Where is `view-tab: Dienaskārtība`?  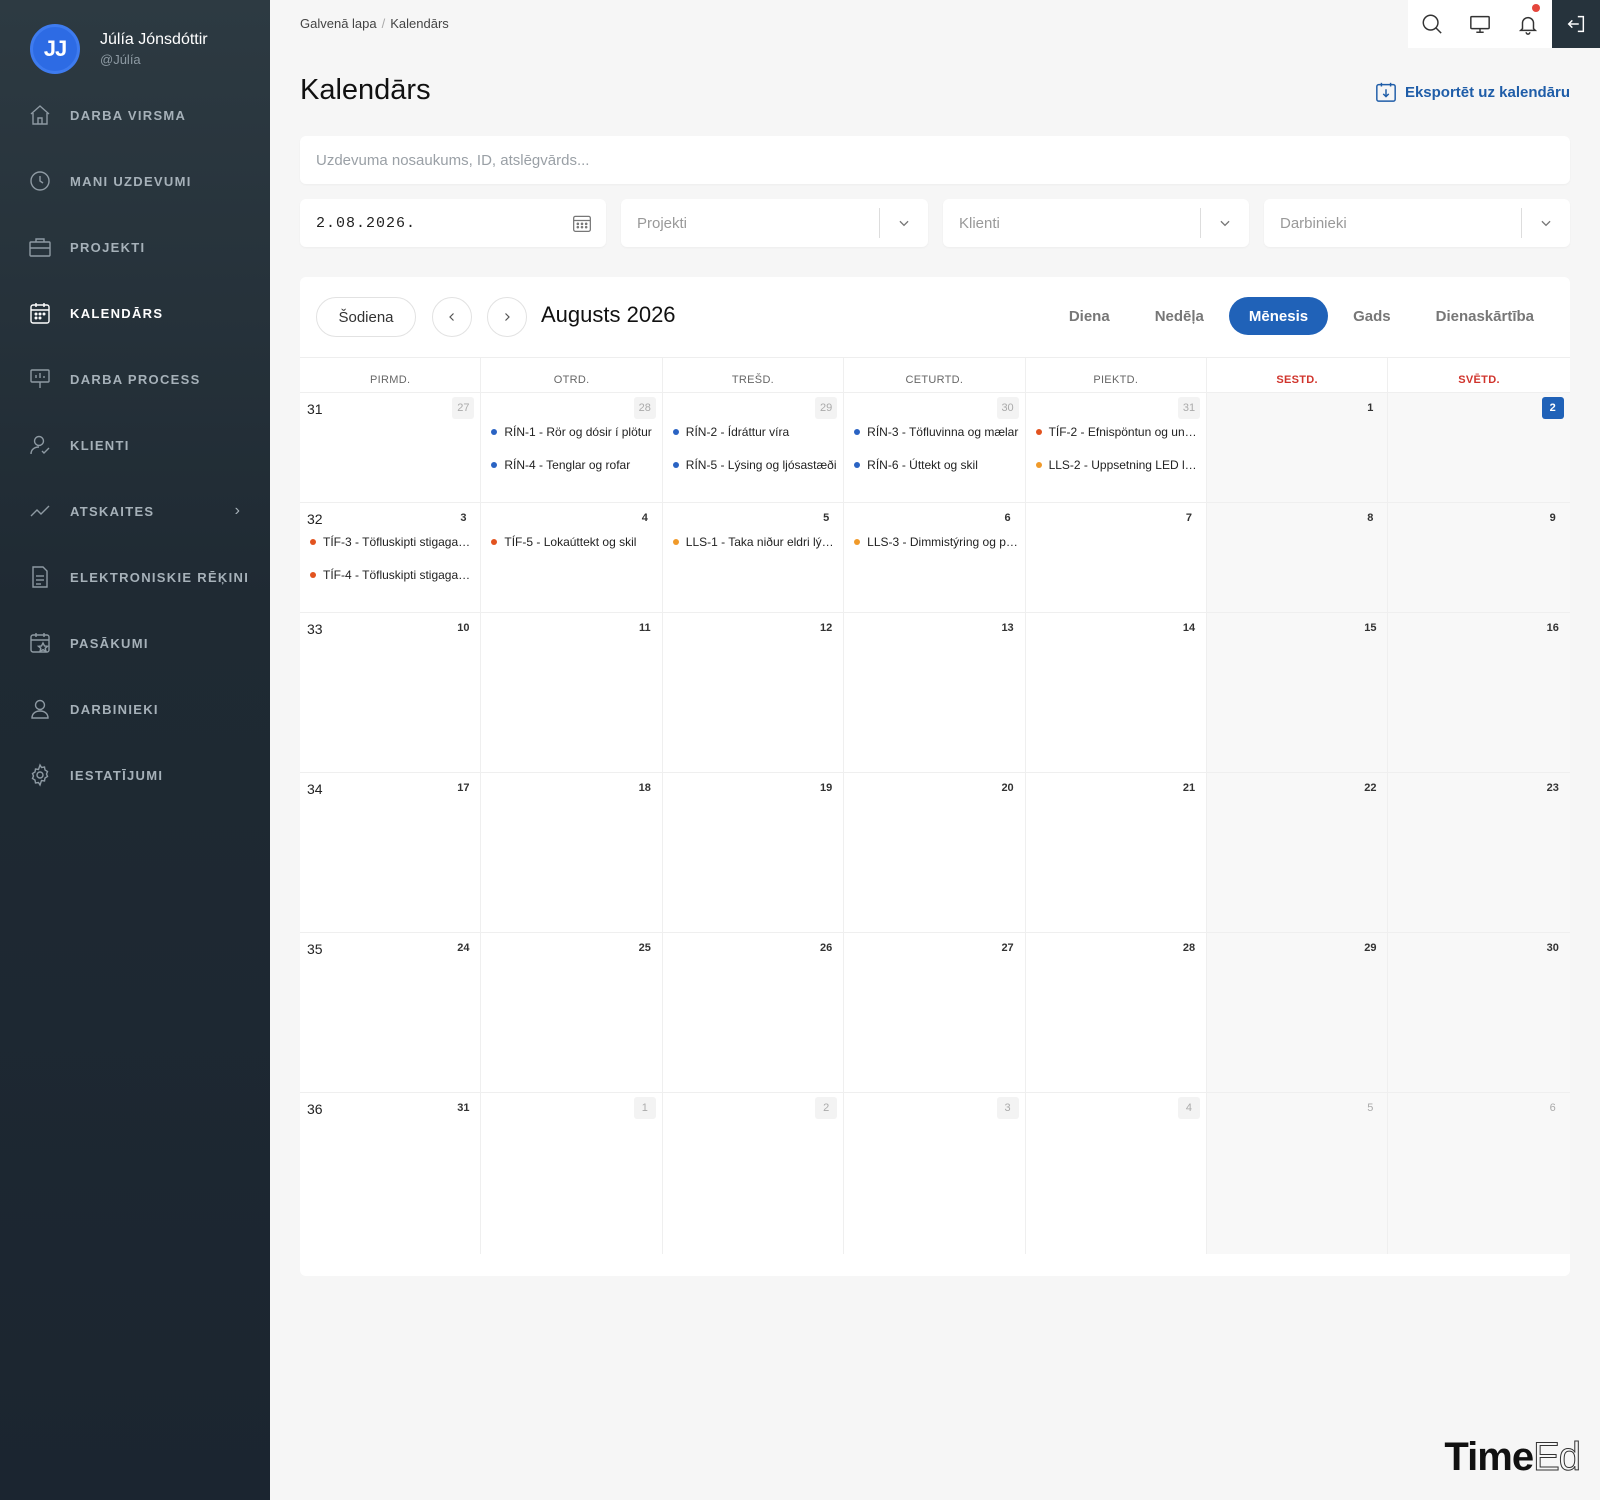 view-tab: Dienaskārtība is located at coordinates (1485, 316).